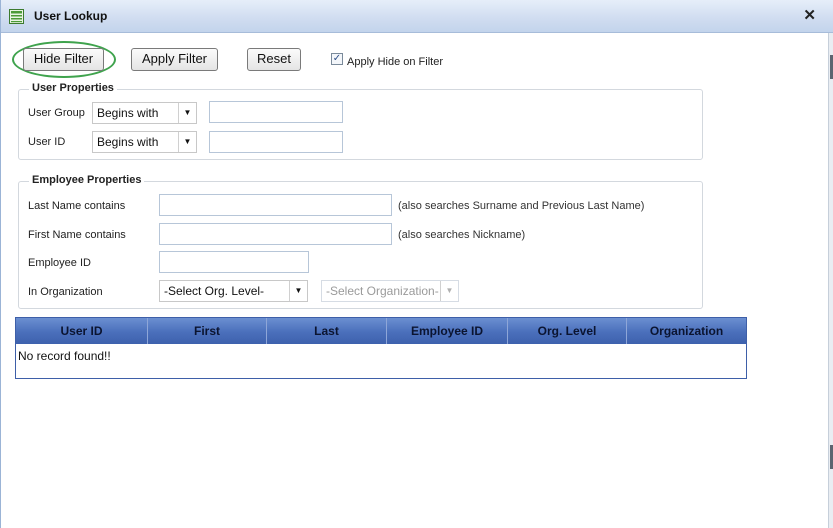 This screenshot has width=833, height=528. Describe the element at coordinates (16, 16) in the screenshot. I see `window-app-icon` at that location.